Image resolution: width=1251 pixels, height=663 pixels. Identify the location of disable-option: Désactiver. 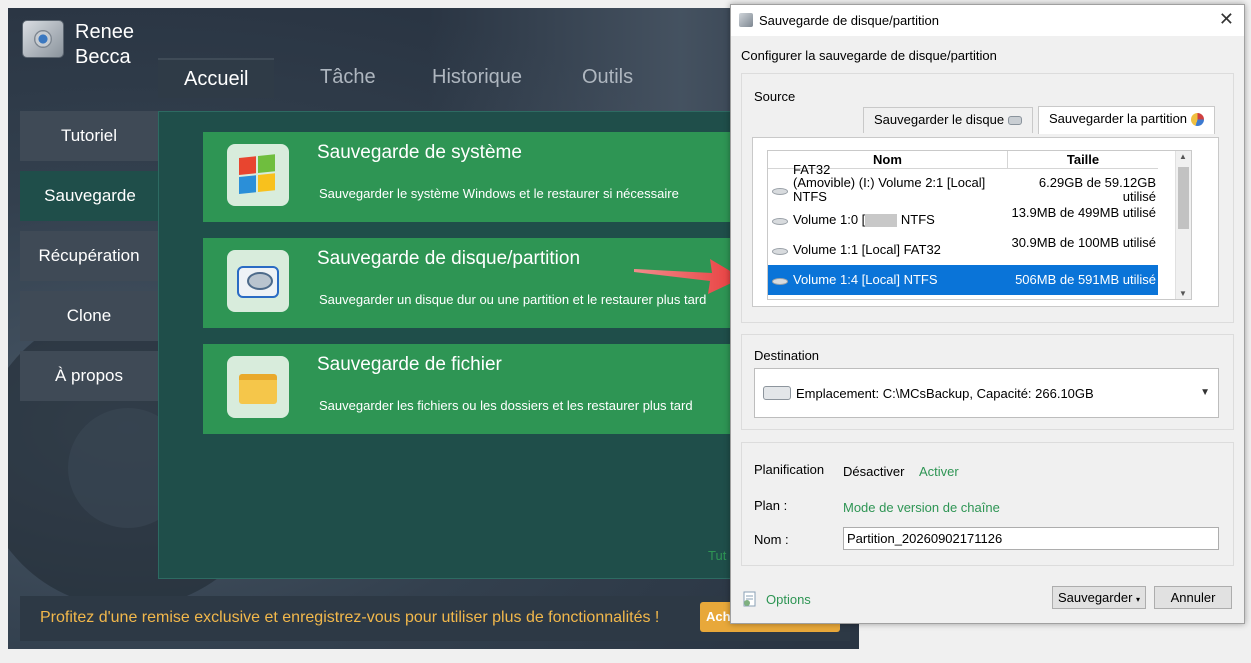
(873, 471).